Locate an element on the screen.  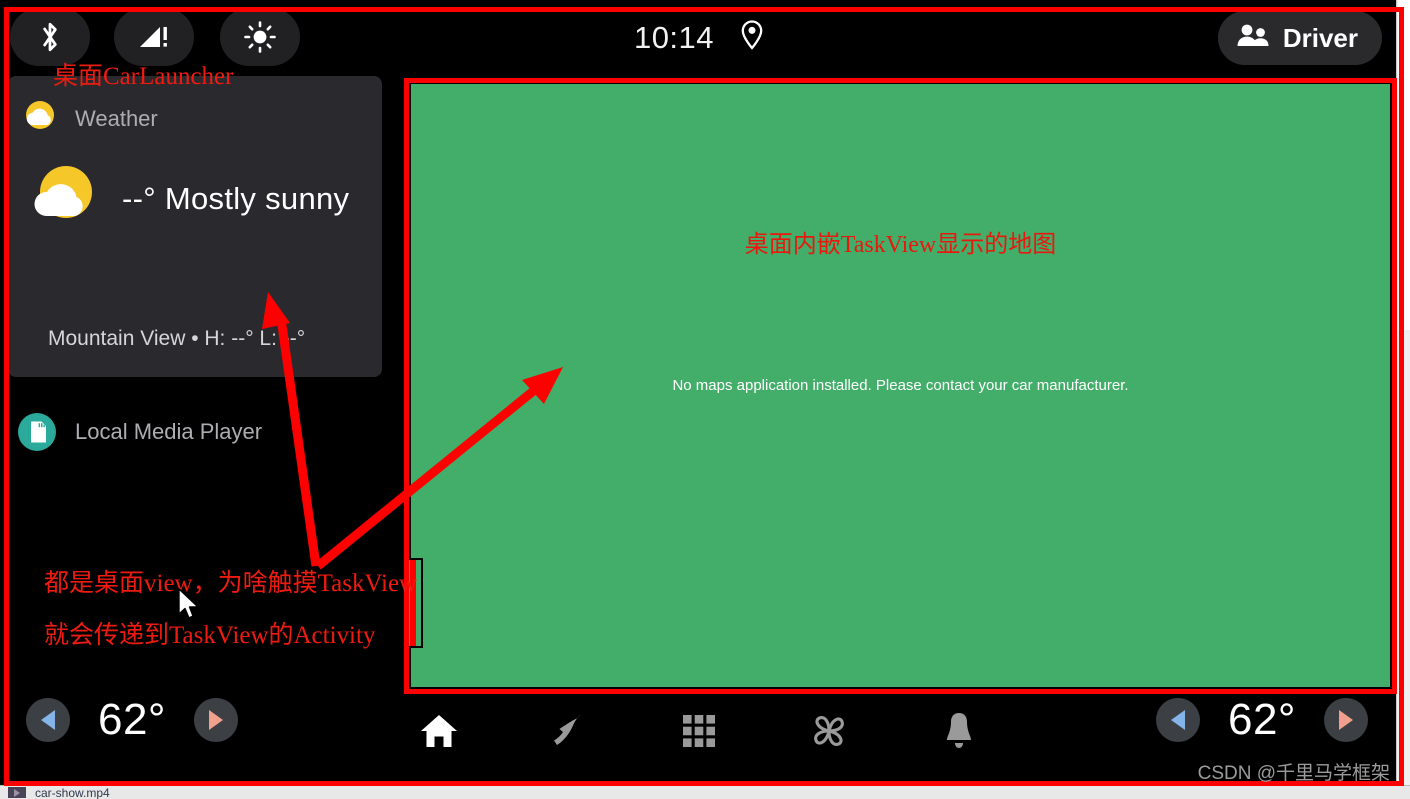
bottom-nav-bar: 62° 62° is located at coordinates (699, 733).